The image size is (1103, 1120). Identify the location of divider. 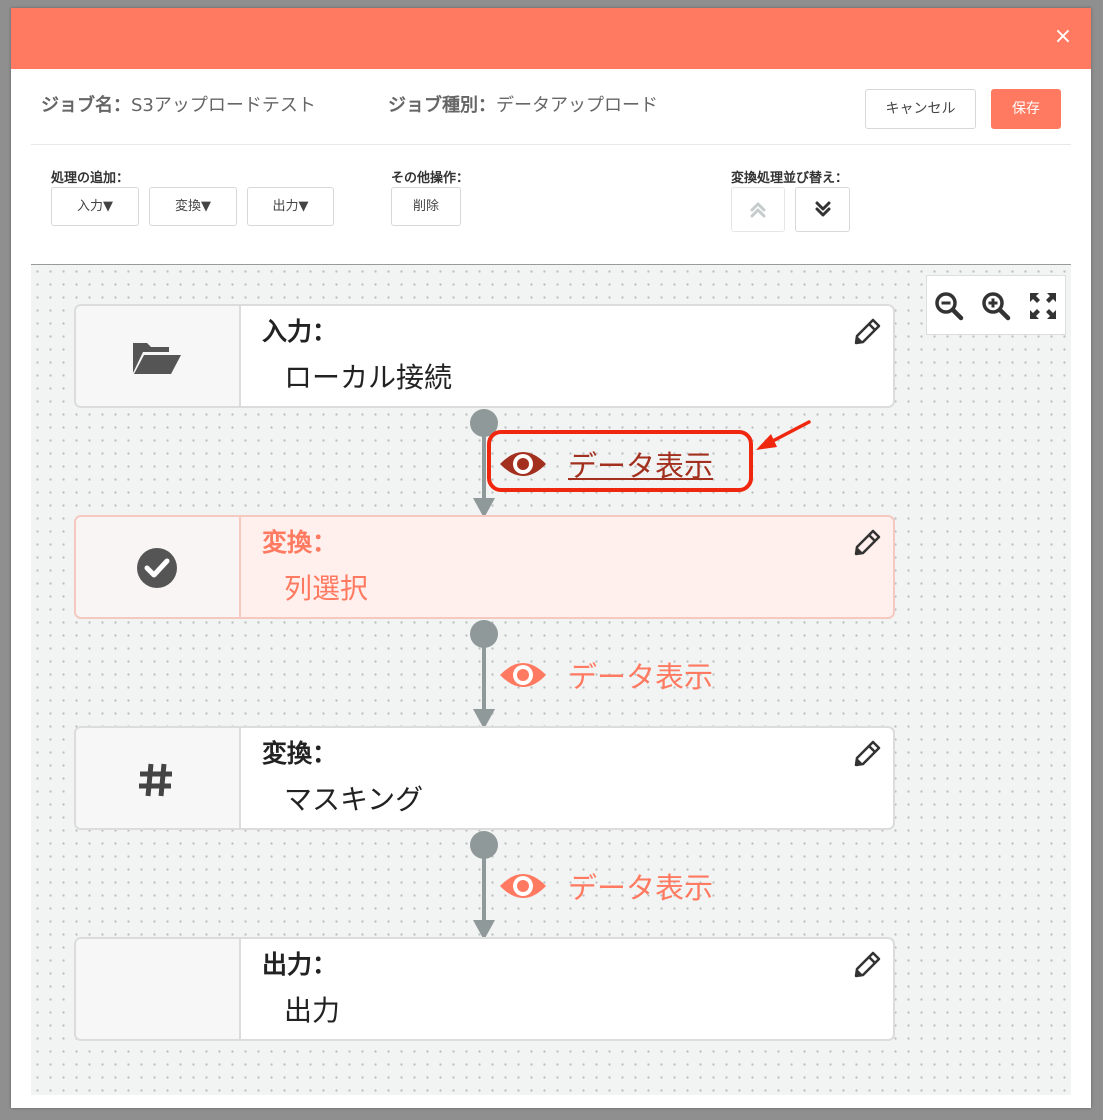
(551, 144).